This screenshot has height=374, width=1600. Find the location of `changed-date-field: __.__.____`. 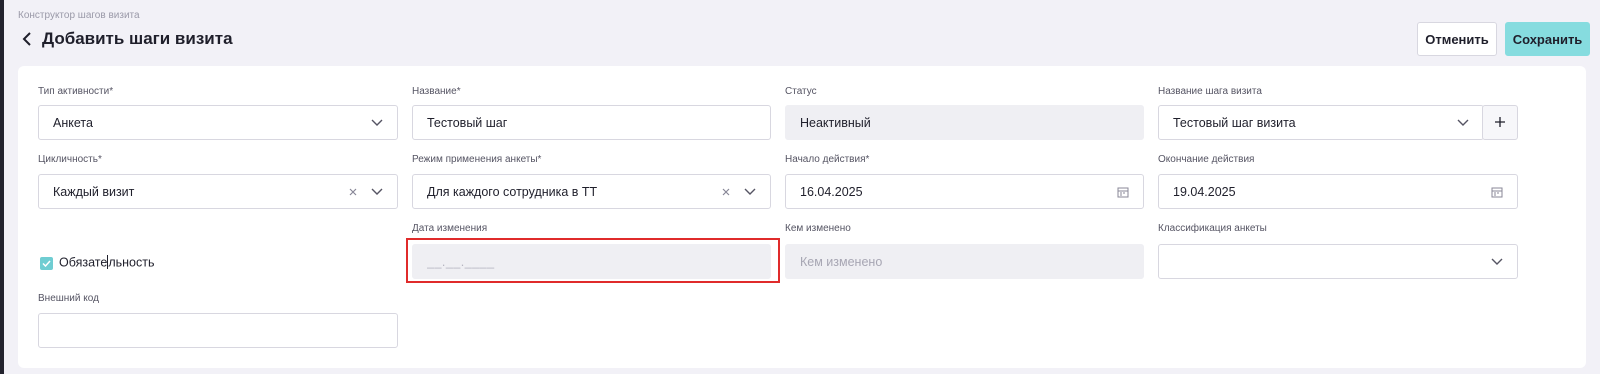

changed-date-field: __.__.____ is located at coordinates (591, 261).